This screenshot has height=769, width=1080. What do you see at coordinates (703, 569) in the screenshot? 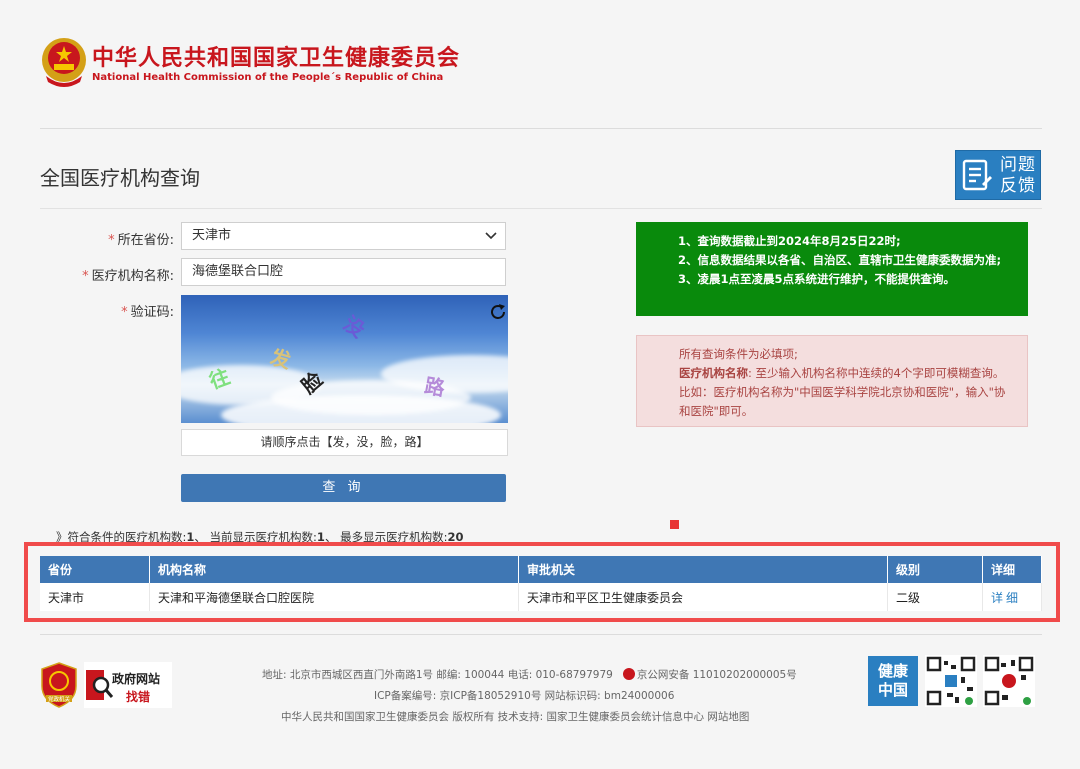
I see `header-approval-authority: 审批机关` at bounding box center [703, 569].